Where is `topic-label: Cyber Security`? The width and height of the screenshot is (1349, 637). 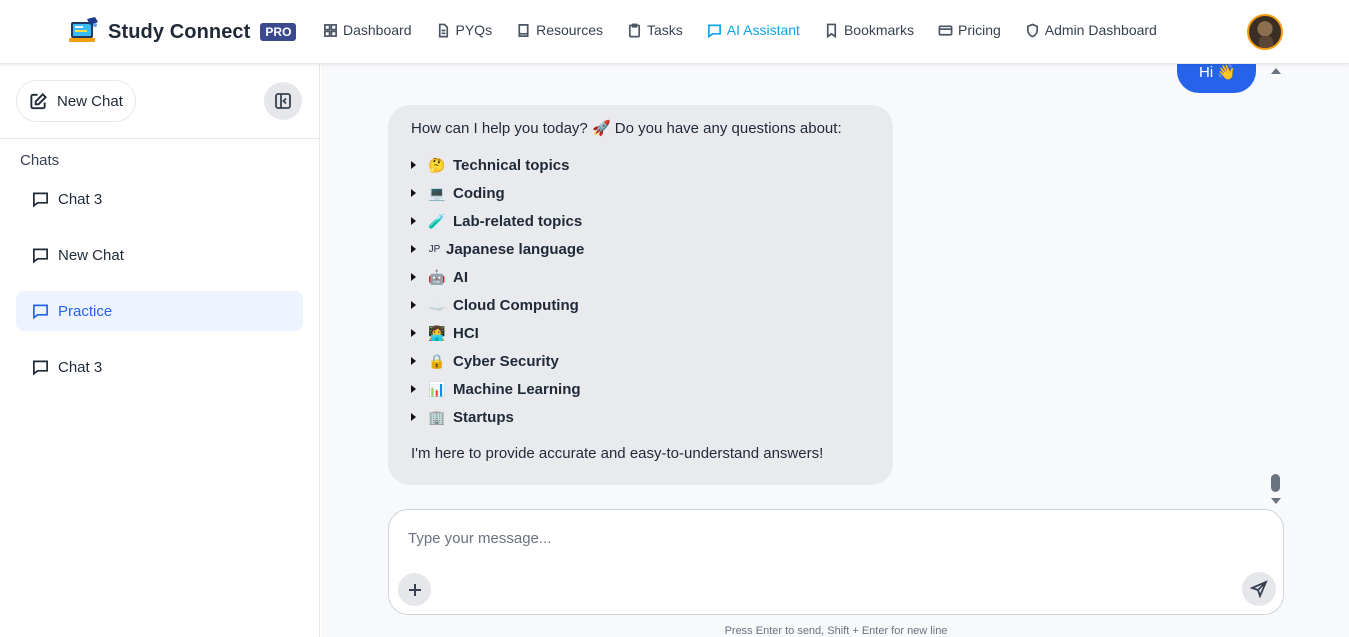 topic-label: Cyber Security is located at coordinates (506, 361).